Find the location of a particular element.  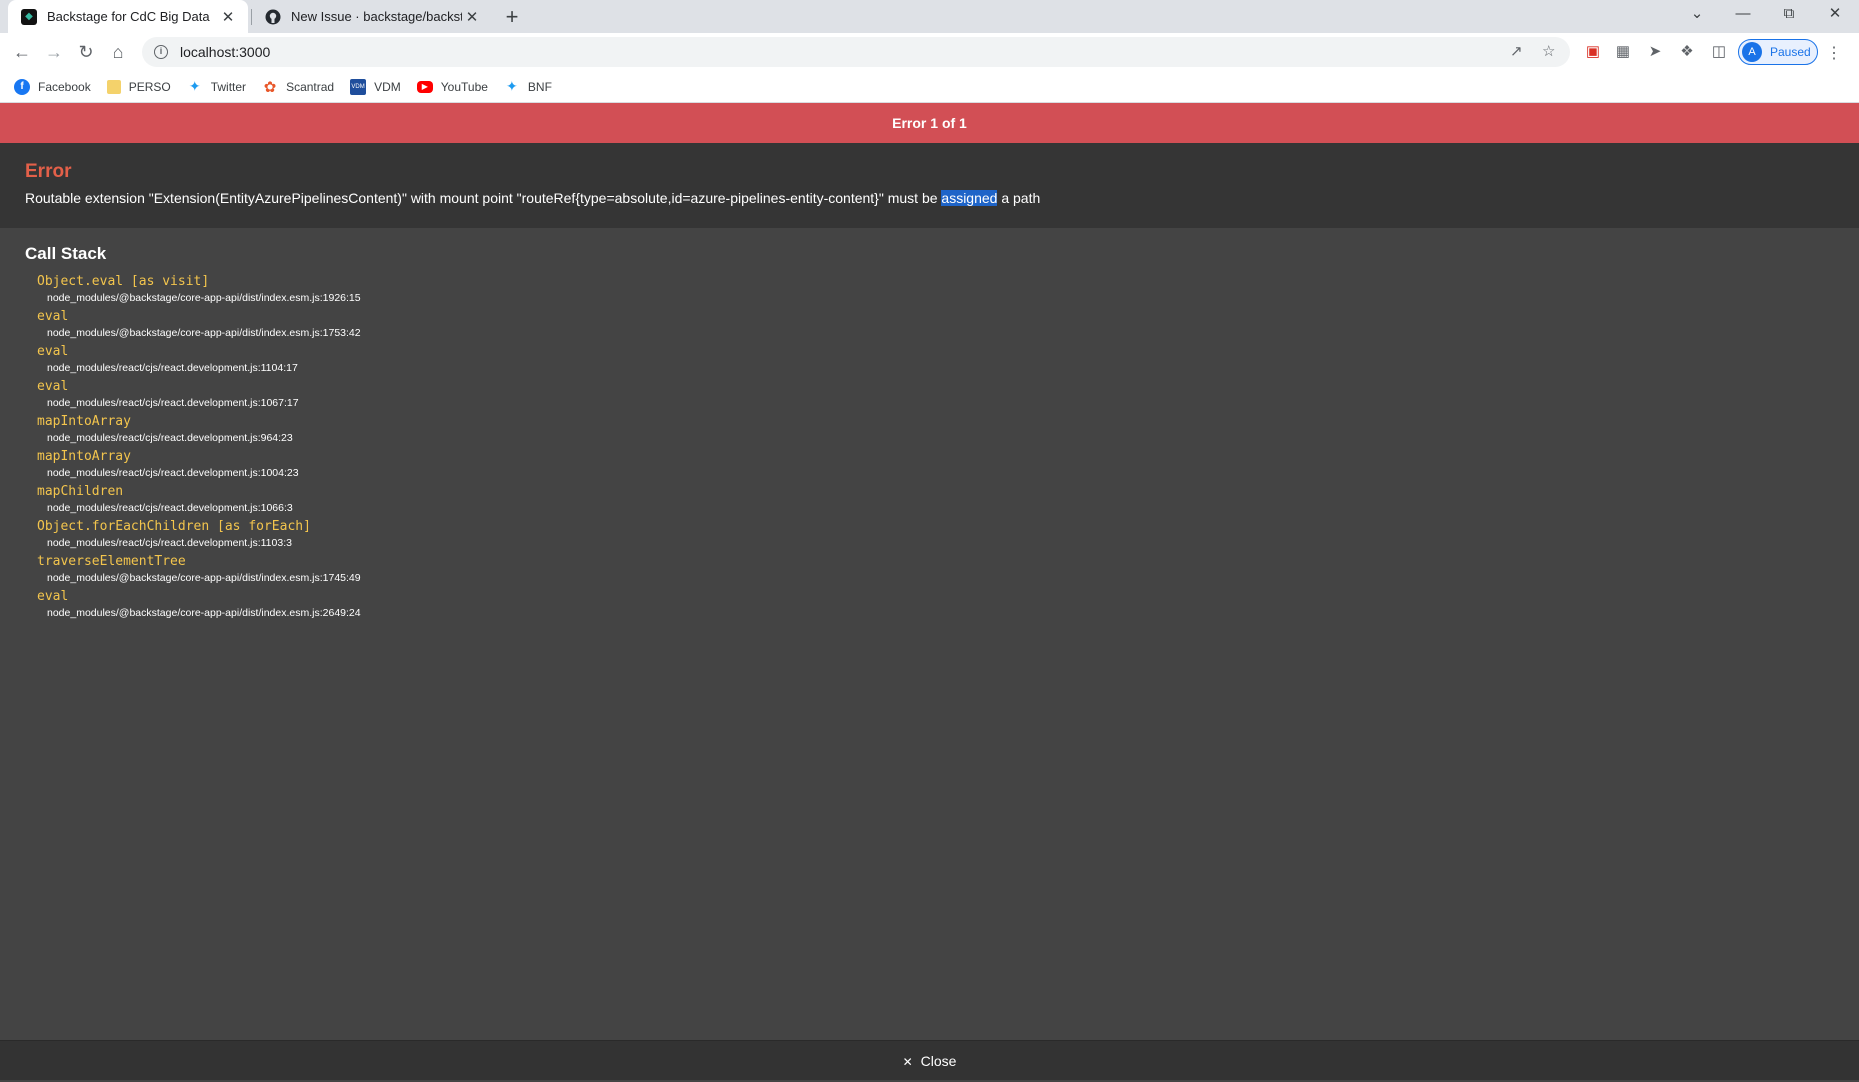

close-label: Close is located at coordinates (938, 1061).